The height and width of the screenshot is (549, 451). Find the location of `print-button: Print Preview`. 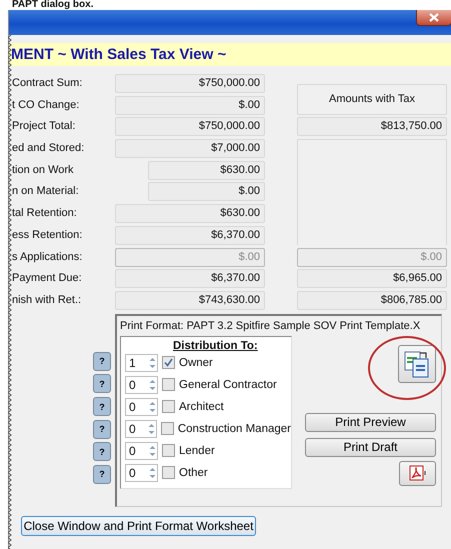

print-button: Print Preview is located at coordinates (370, 422).